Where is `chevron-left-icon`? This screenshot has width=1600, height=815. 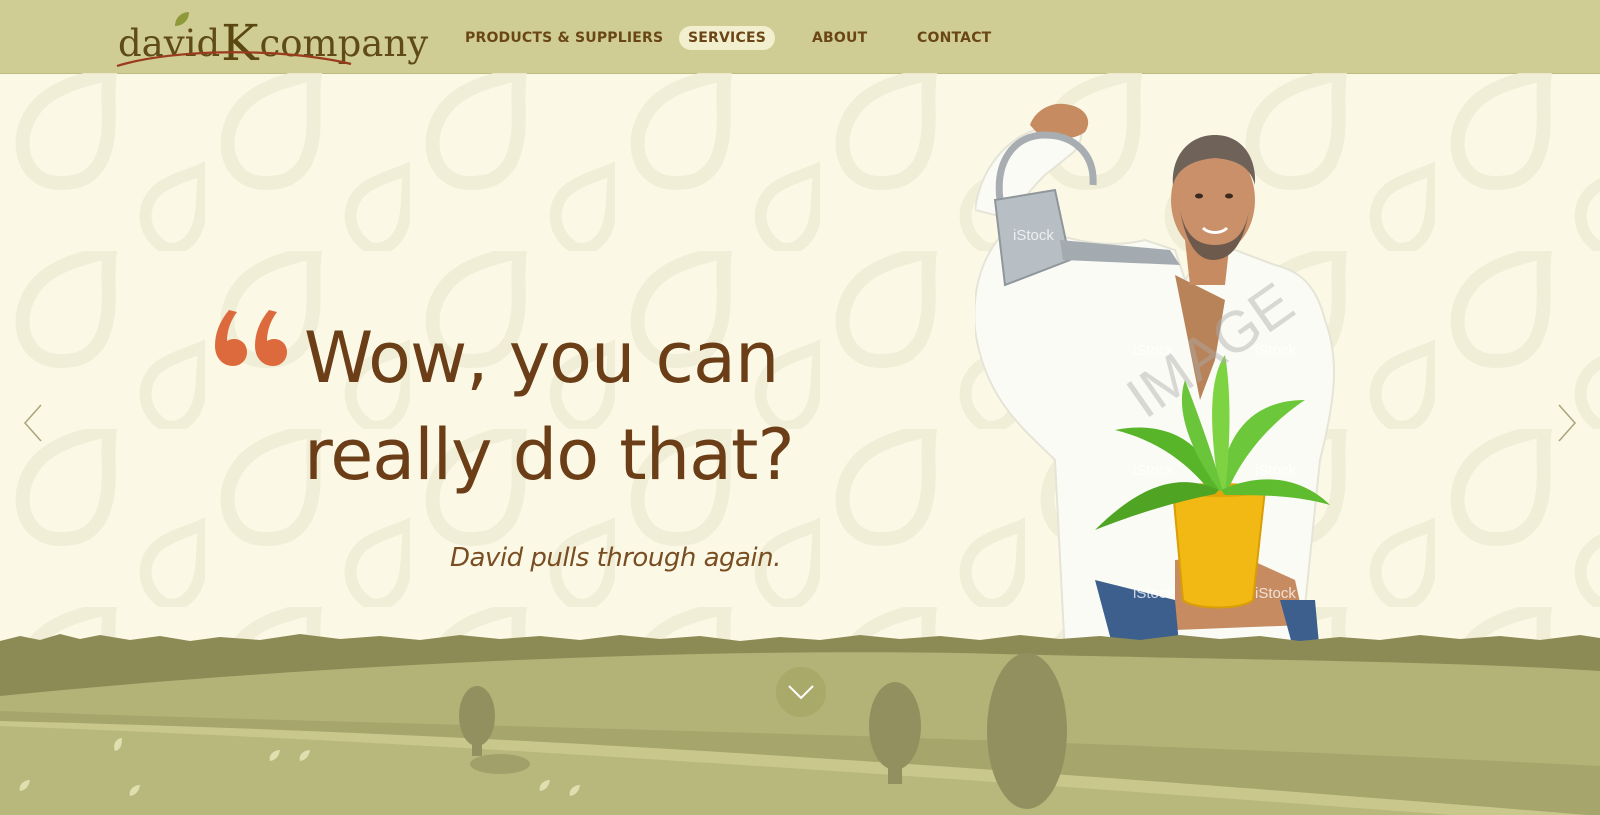
chevron-left-icon is located at coordinates (33, 423).